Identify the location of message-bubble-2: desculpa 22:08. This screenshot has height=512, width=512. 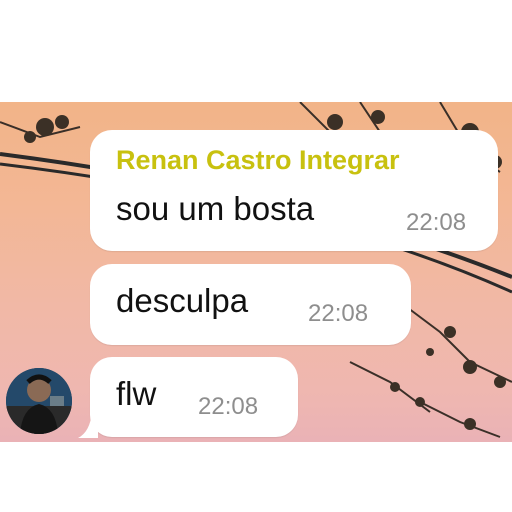
(250, 304).